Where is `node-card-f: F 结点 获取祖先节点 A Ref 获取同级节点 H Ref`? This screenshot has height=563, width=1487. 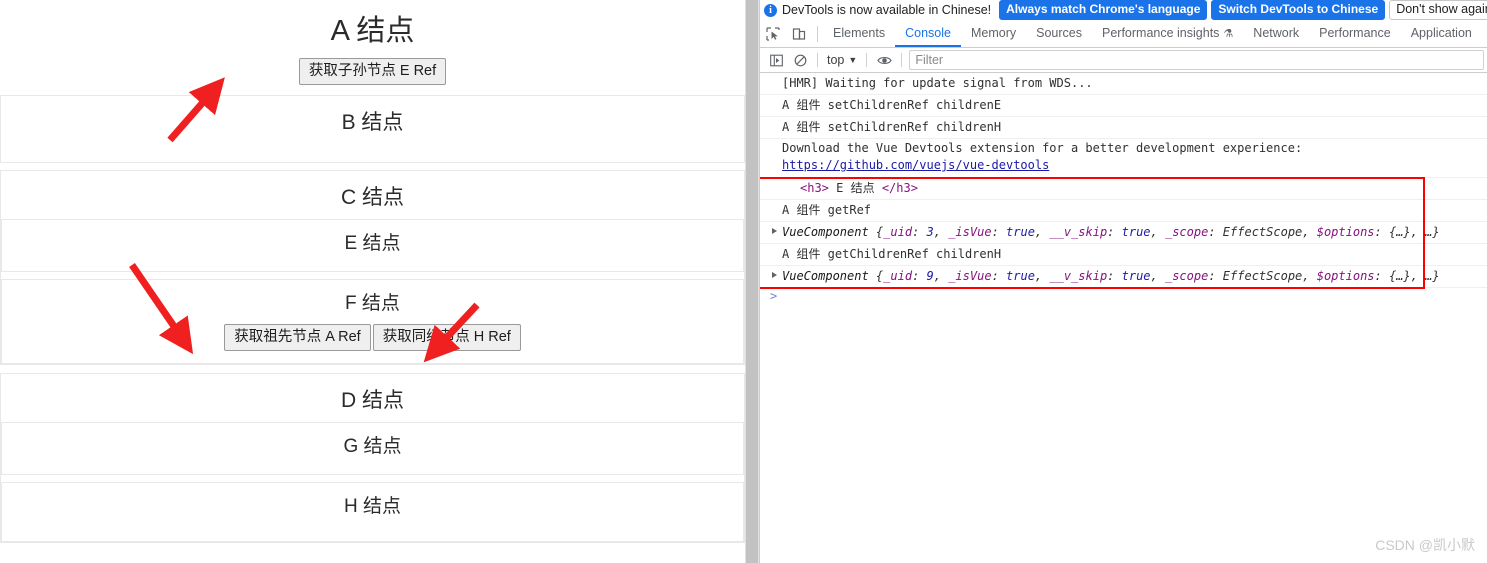
node-card-f: F 结点 获取祖先节点 A Ref 获取同级节点 H Ref is located at coordinates (372, 321).